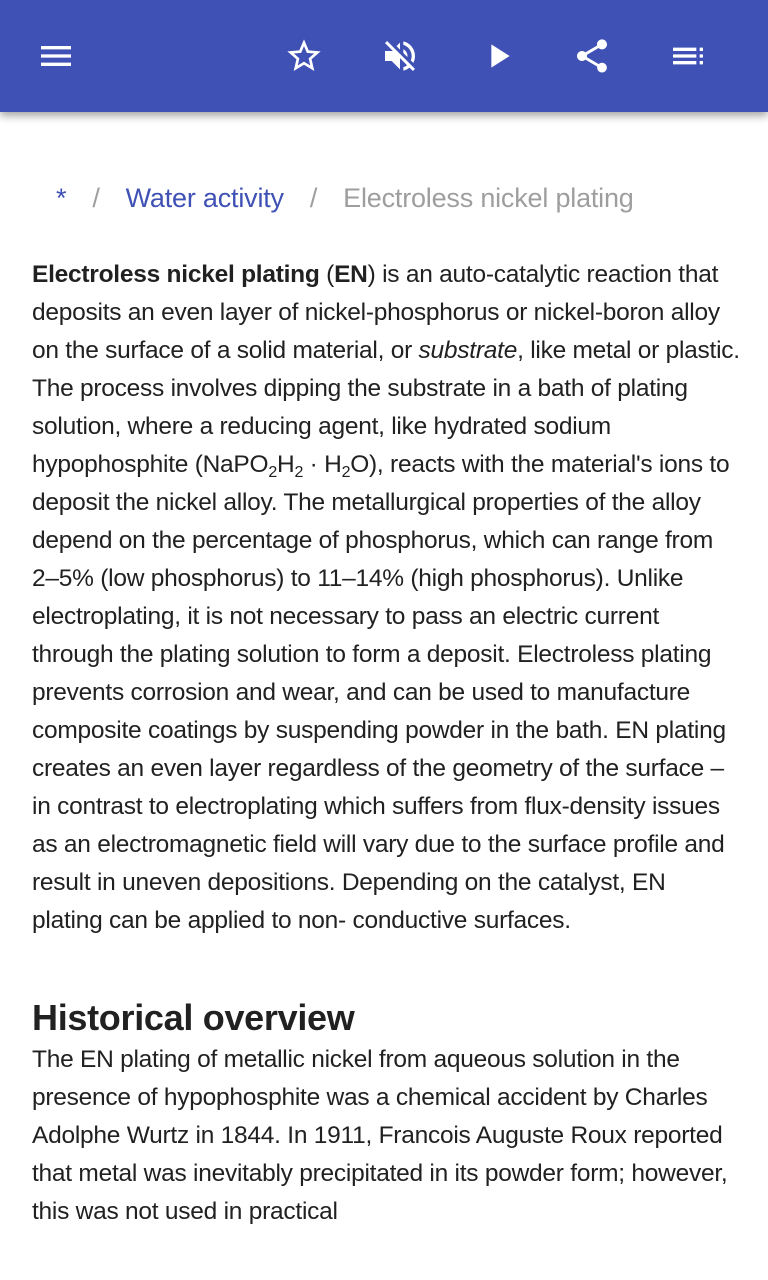  I want to click on play-button, so click(498, 56).